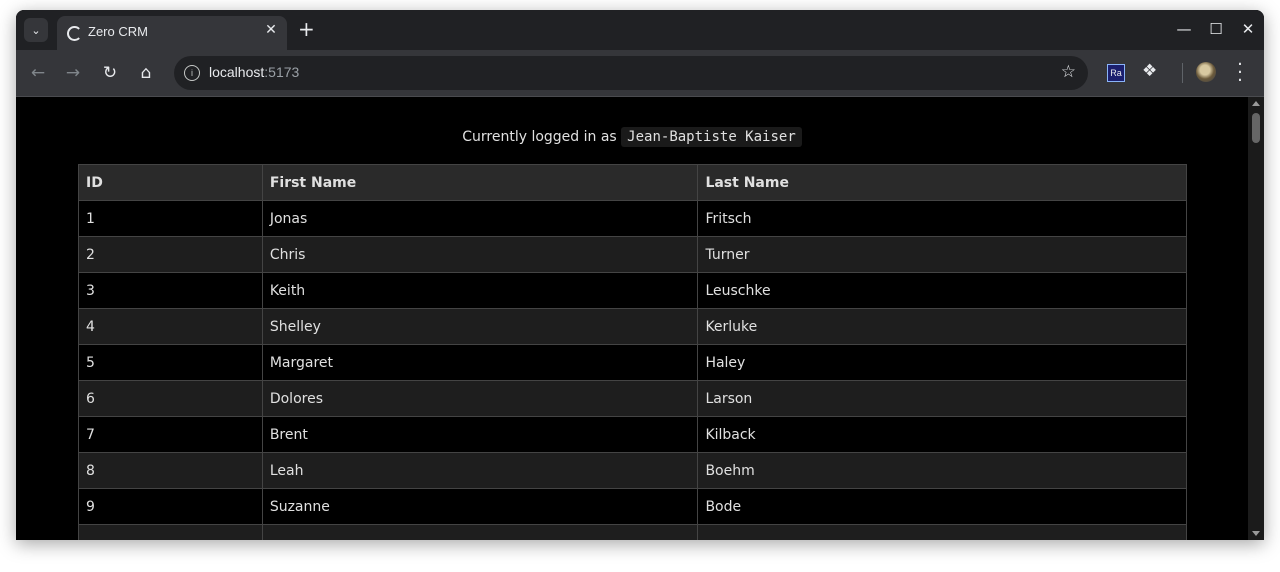 The image size is (1280, 572). I want to click on more-vertical-icon: · · ·, so click(1240, 73).